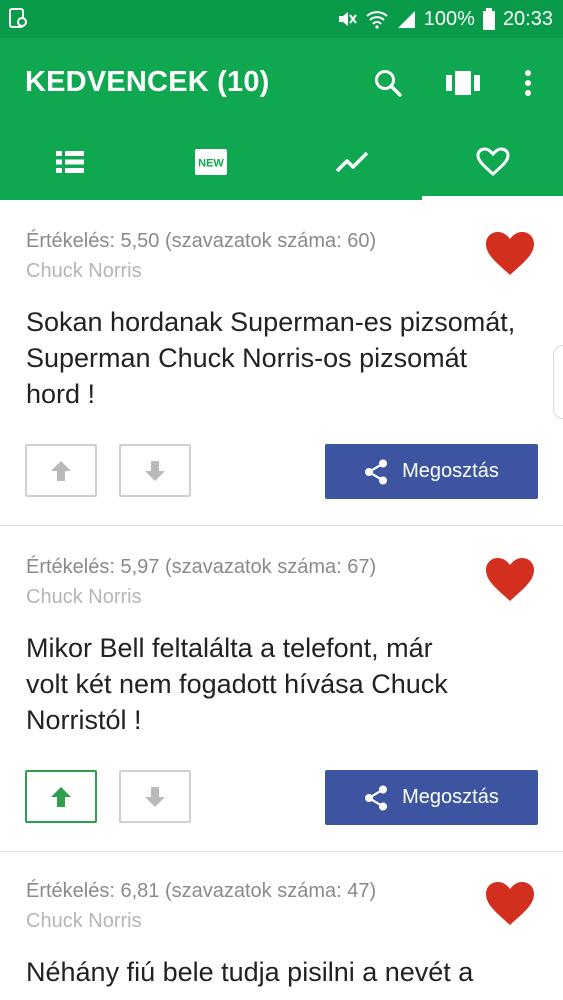 The image size is (563, 1000). I want to click on new-badge-icon: NEW, so click(211, 162).